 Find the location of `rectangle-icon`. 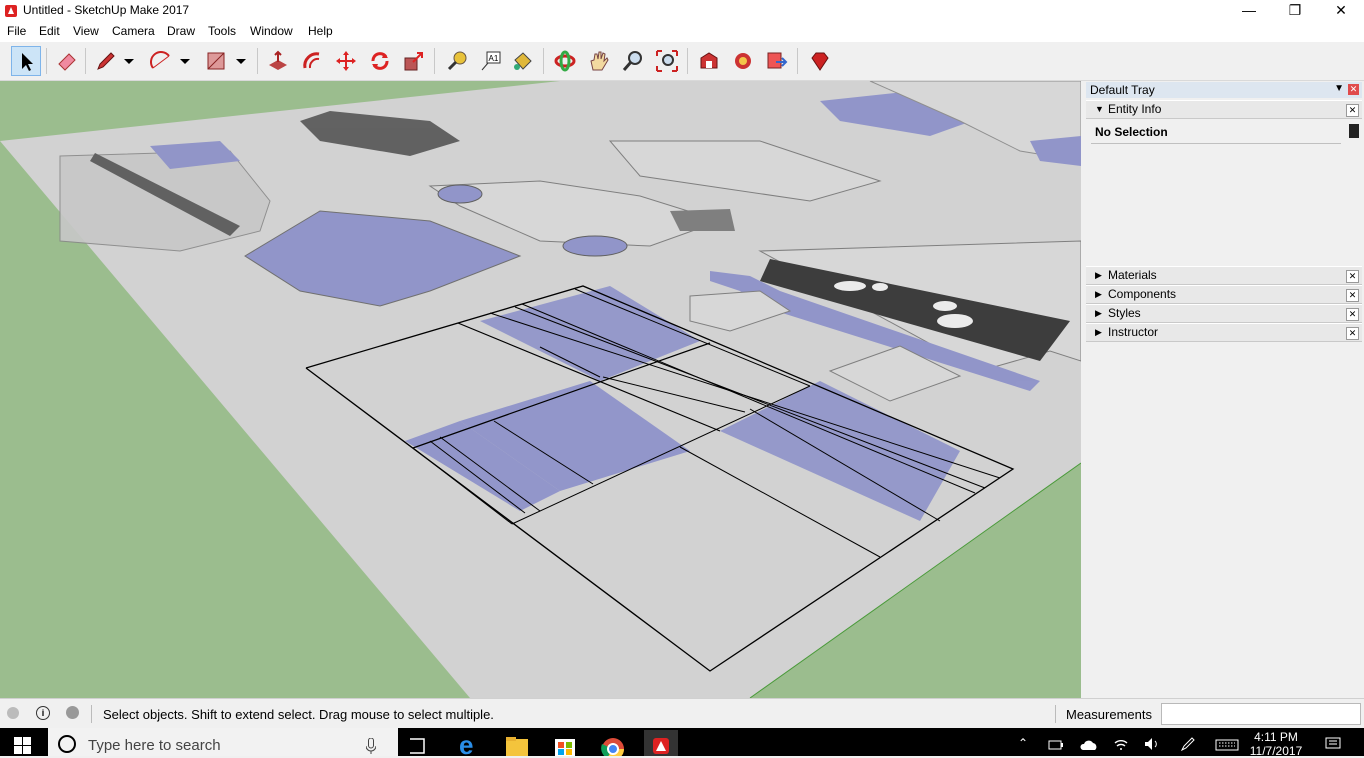

rectangle-icon is located at coordinates (216, 61).